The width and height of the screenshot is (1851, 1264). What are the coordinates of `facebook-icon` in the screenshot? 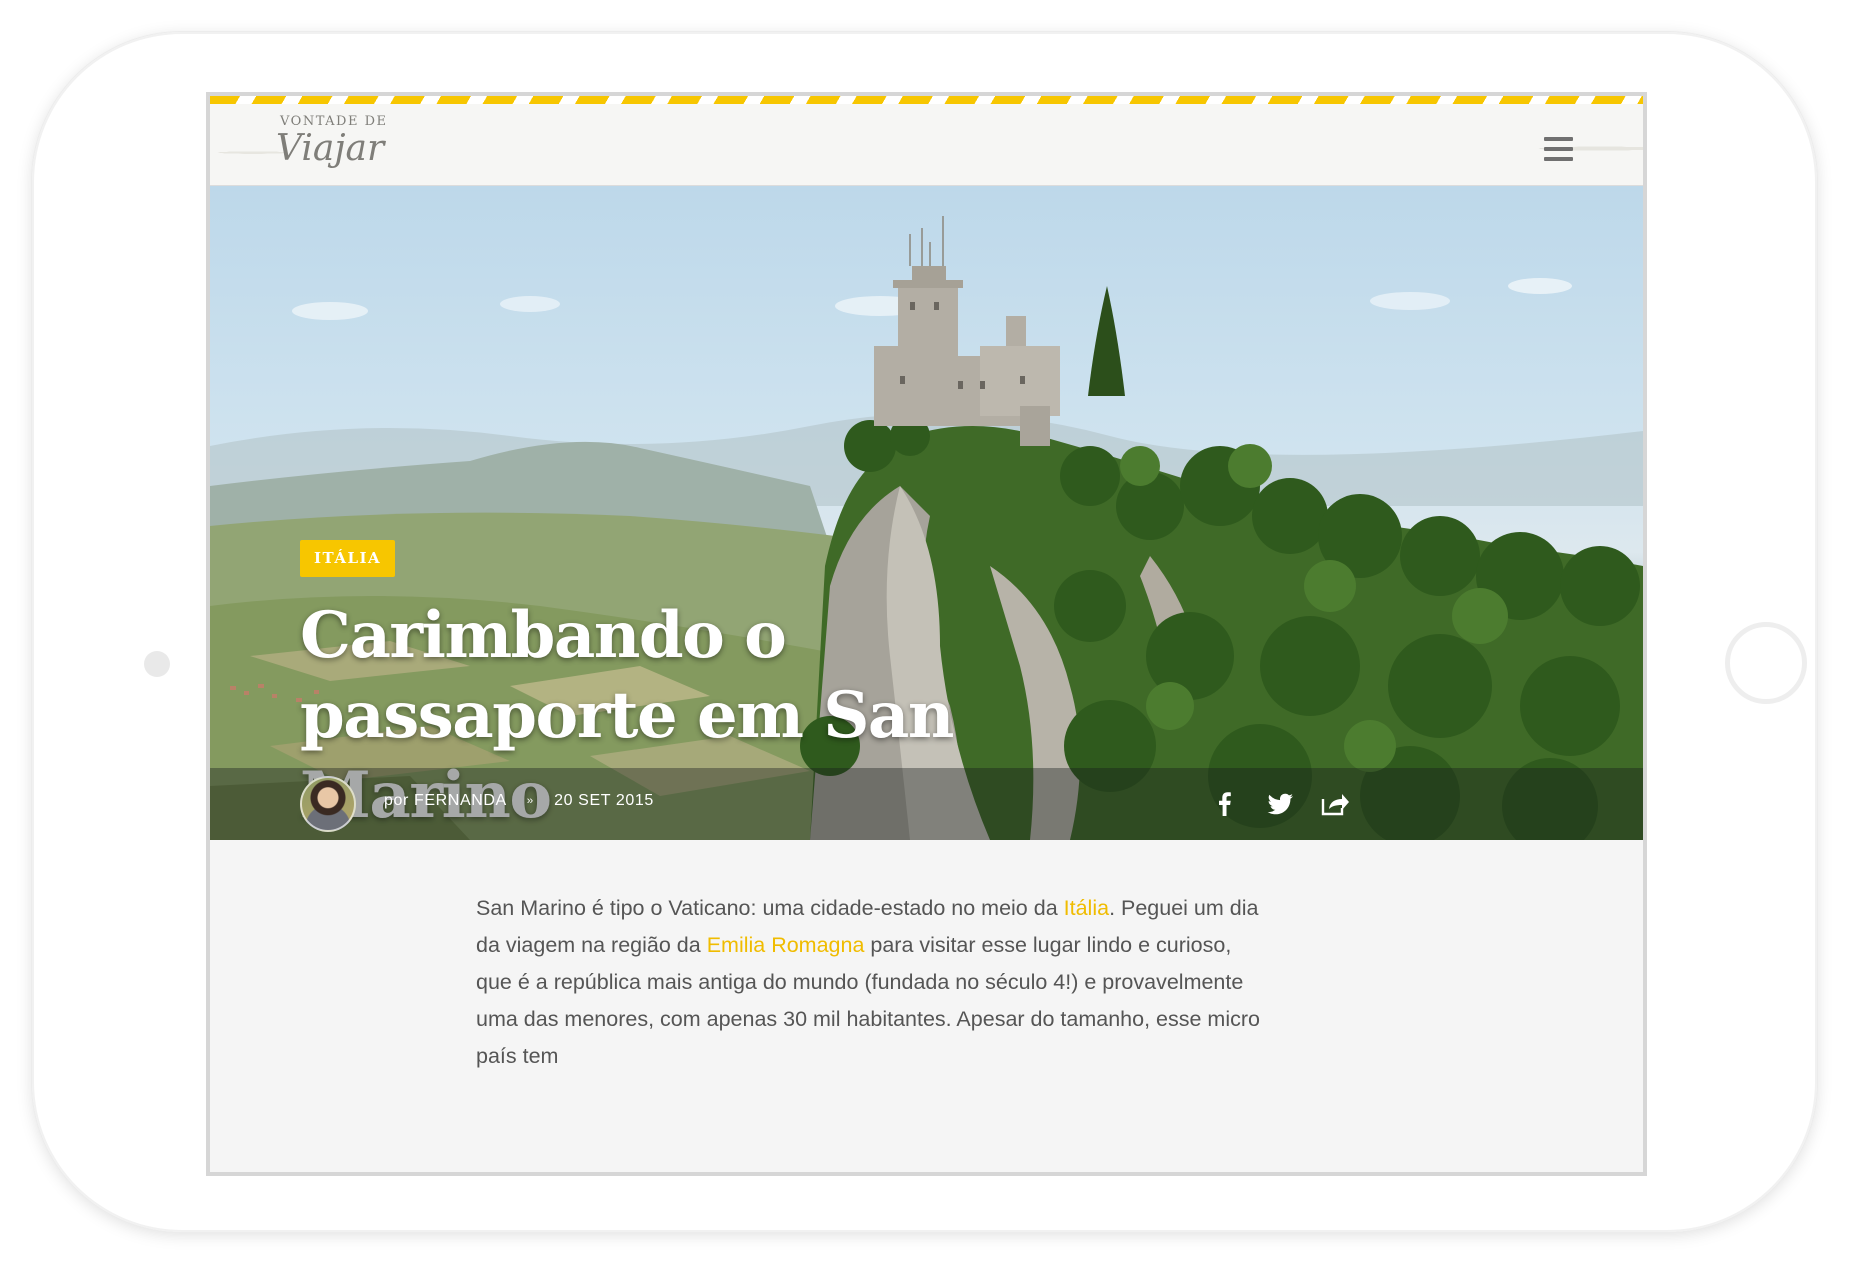 It's located at (1225, 804).